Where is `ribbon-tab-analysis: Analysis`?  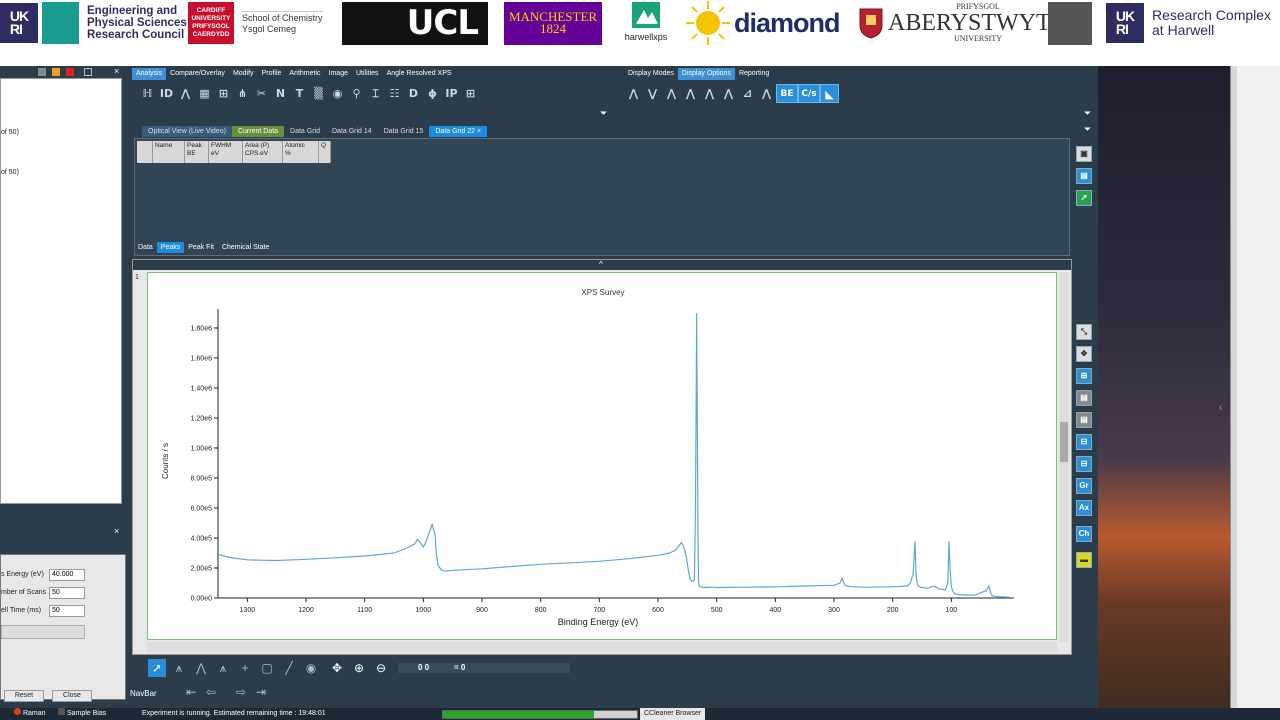
ribbon-tab-analysis: Analysis is located at coordinates (149, 74).